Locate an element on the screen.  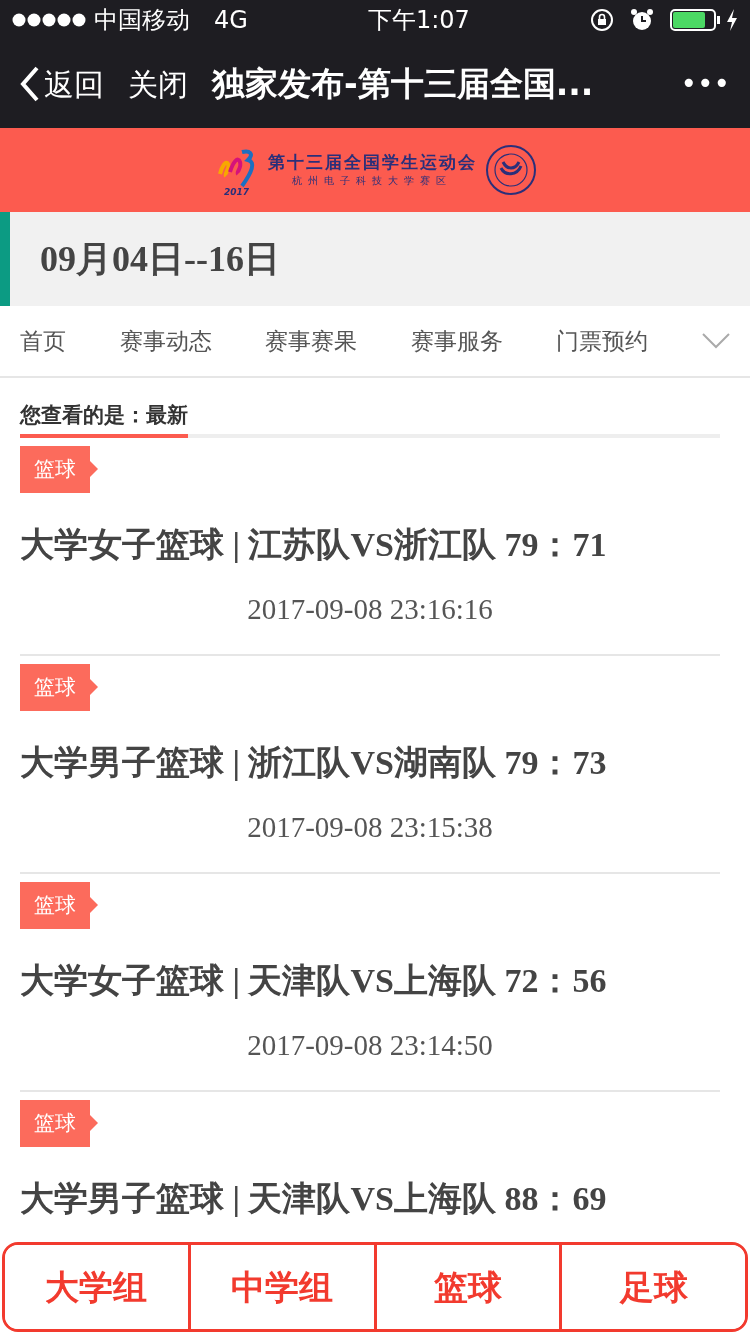
charging-icon is located at coordinates (732, 20).